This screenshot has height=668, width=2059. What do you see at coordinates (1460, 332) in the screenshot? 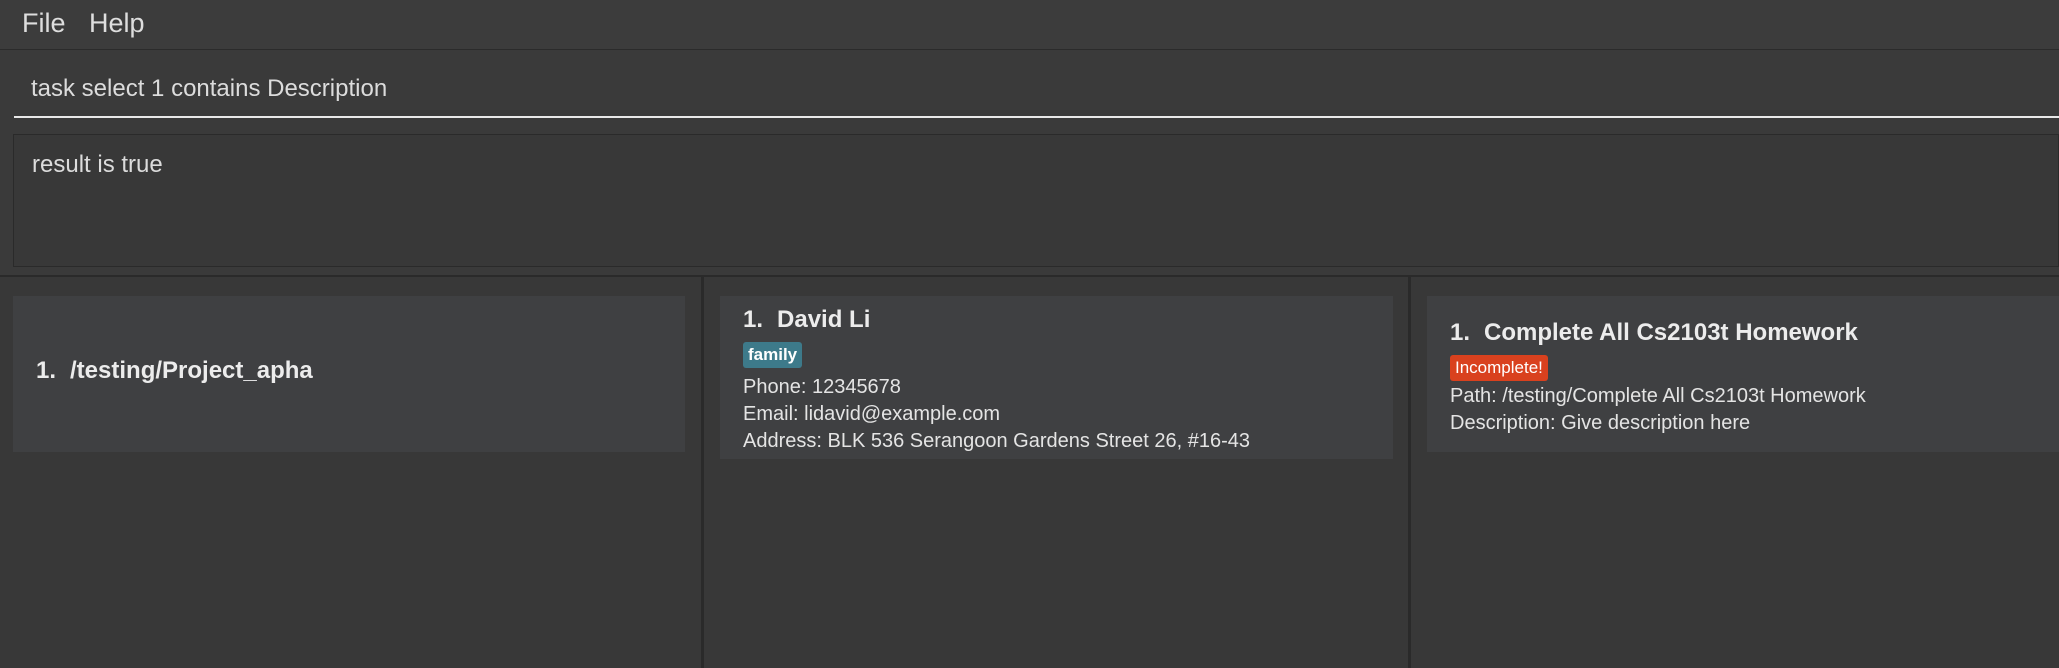
I see `task-index: 1.` at bounding box center [1460, 332].